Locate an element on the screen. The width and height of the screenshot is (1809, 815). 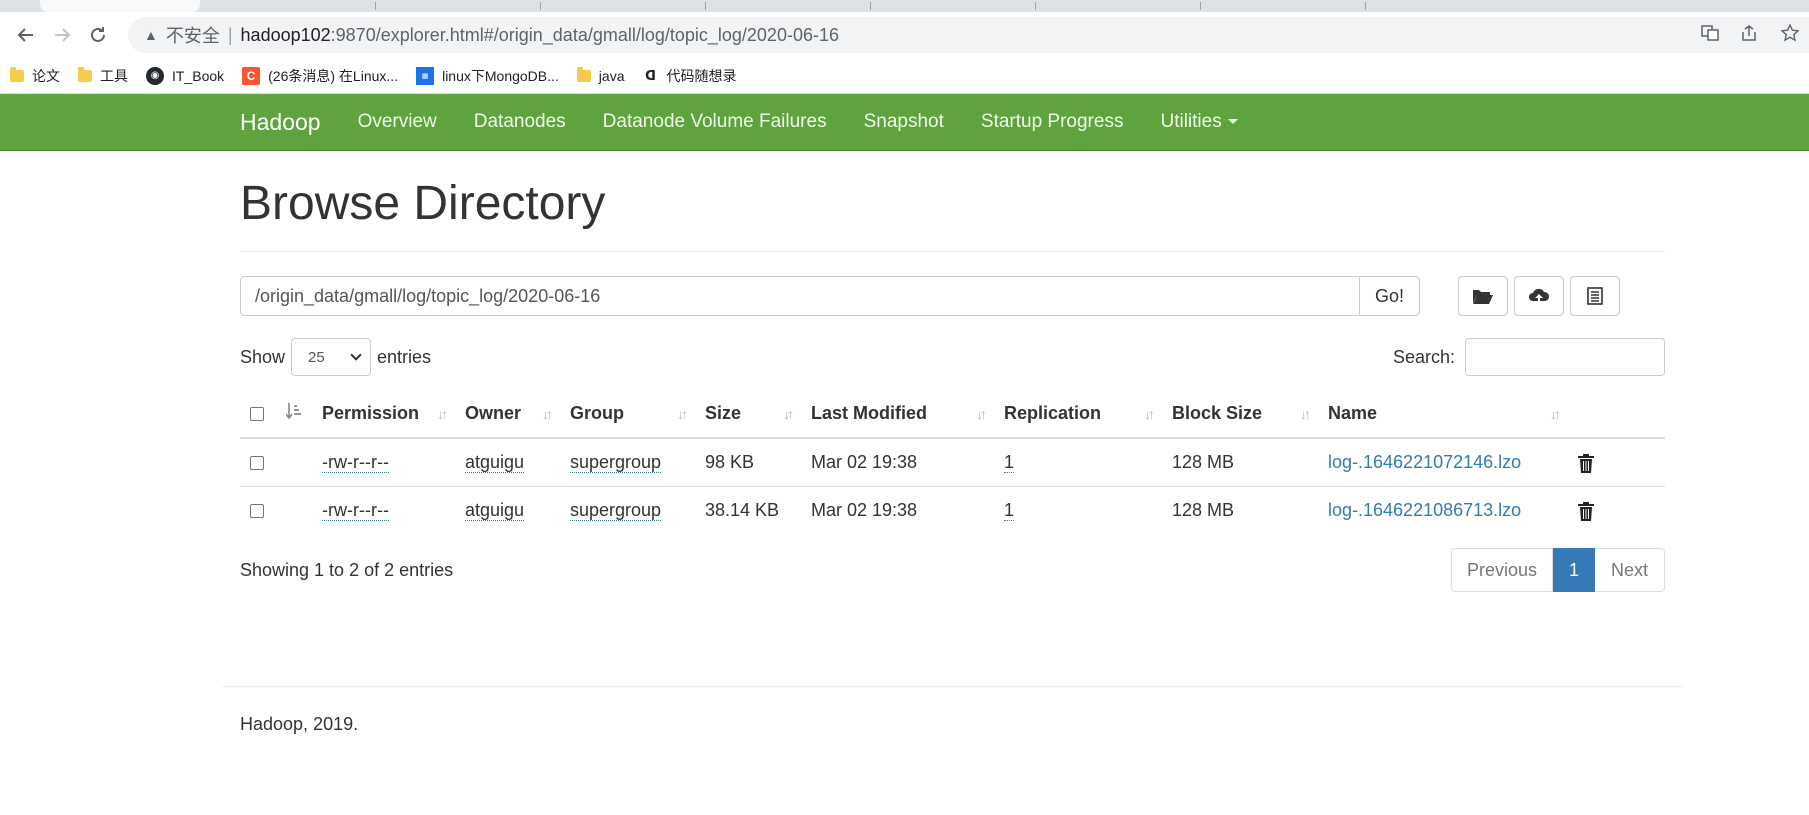
bookmark-label: 代码随想录 is located at coordinates (701, 75).